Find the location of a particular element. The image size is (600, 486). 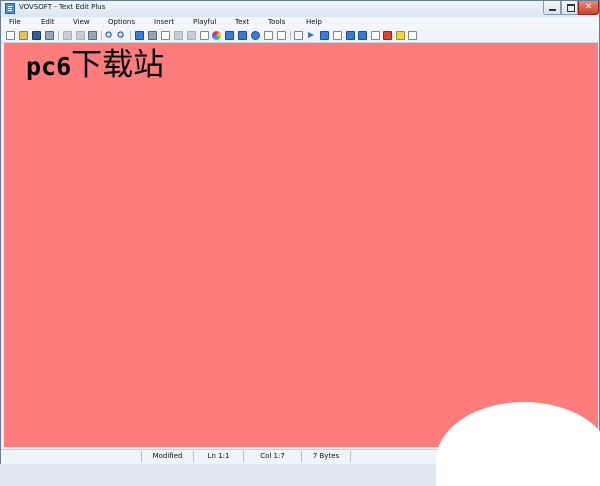

close-button: ✕ is located at coordinates (588, 8).